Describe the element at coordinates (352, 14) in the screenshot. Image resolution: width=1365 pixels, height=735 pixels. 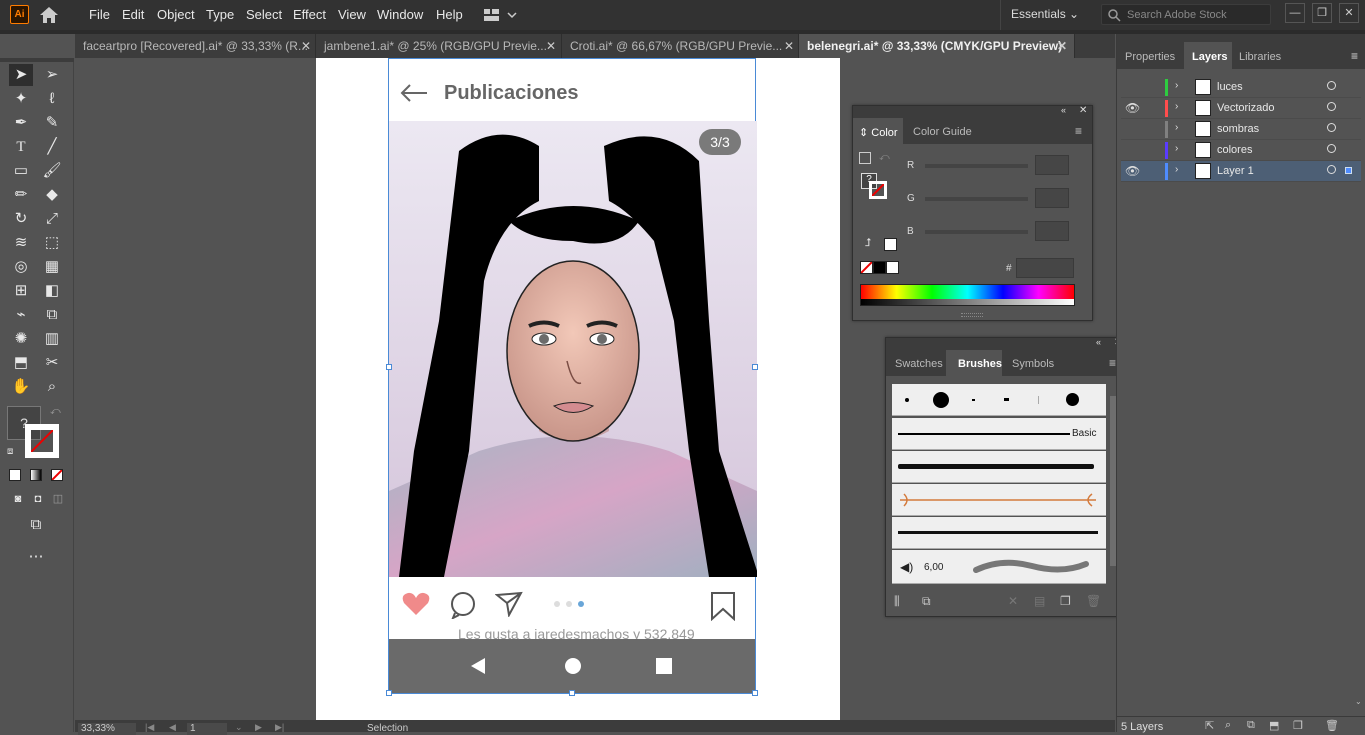
I see `menu-view: View` at that location.